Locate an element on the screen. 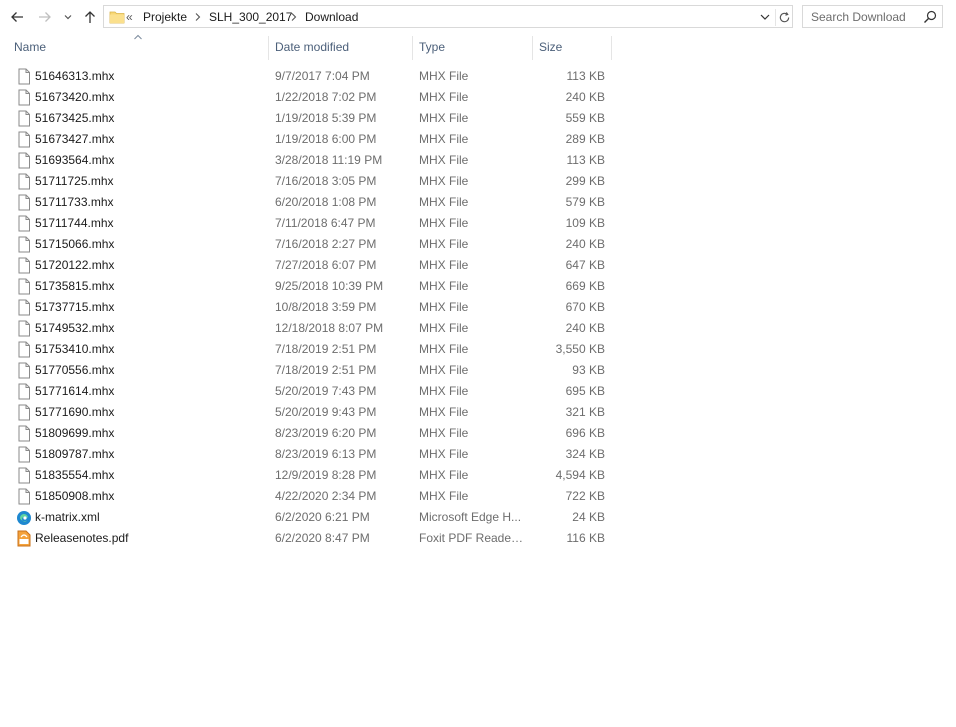  back-button is located at coordinates (17, 17).